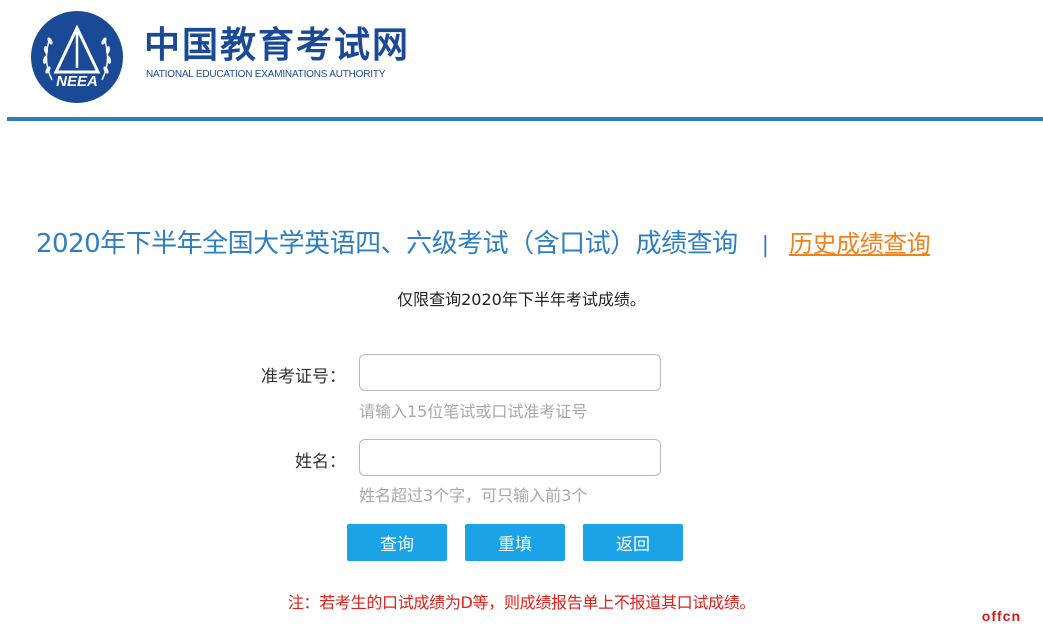  Describe the element at coordinates (515, 542) in the screenshot. I see `reset-button: 重填` at that location.